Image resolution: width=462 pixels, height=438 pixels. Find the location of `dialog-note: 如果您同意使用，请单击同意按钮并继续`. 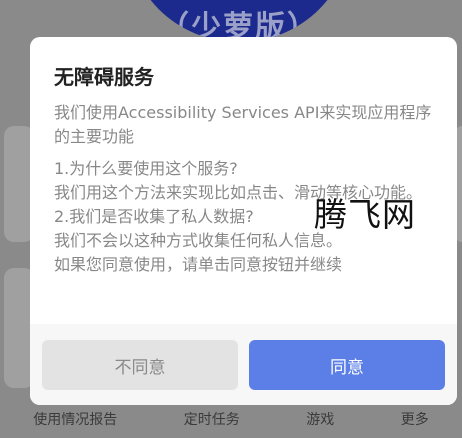

dialog-note: 如果您同意使用，请单击同意按钮并继续 is located at coordinates (198, 264).